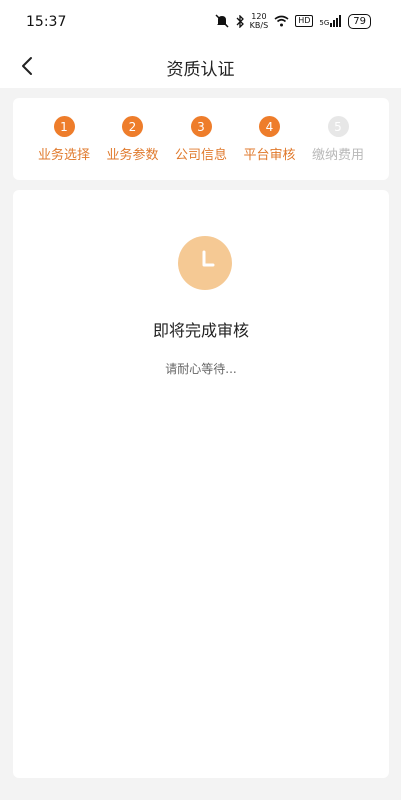 This screenshot has width=401, height=800. Describe the element at coordinates (240, 21) in the screenshot. I see `bluetooth-icon` at that location.